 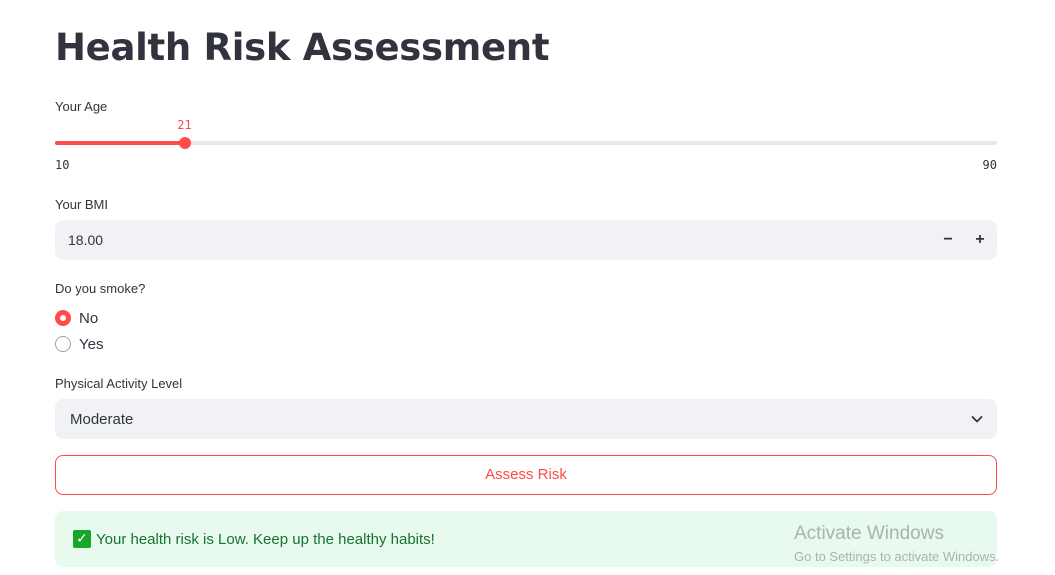 I want to click on check-mark-icon: ✓, so click(x=82, y=539).